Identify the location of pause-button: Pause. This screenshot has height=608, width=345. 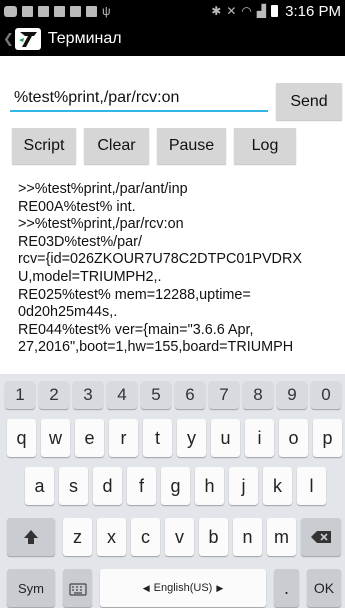
(191, 146).